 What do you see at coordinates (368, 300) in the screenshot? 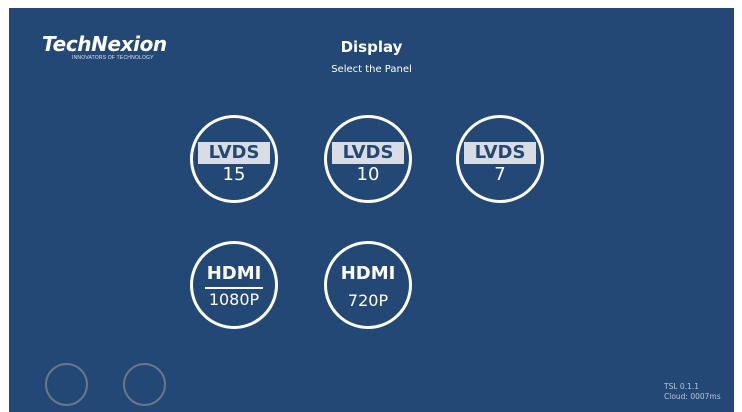
I see `panel-resolution-label: 720P` at bounding box center [368, 300].